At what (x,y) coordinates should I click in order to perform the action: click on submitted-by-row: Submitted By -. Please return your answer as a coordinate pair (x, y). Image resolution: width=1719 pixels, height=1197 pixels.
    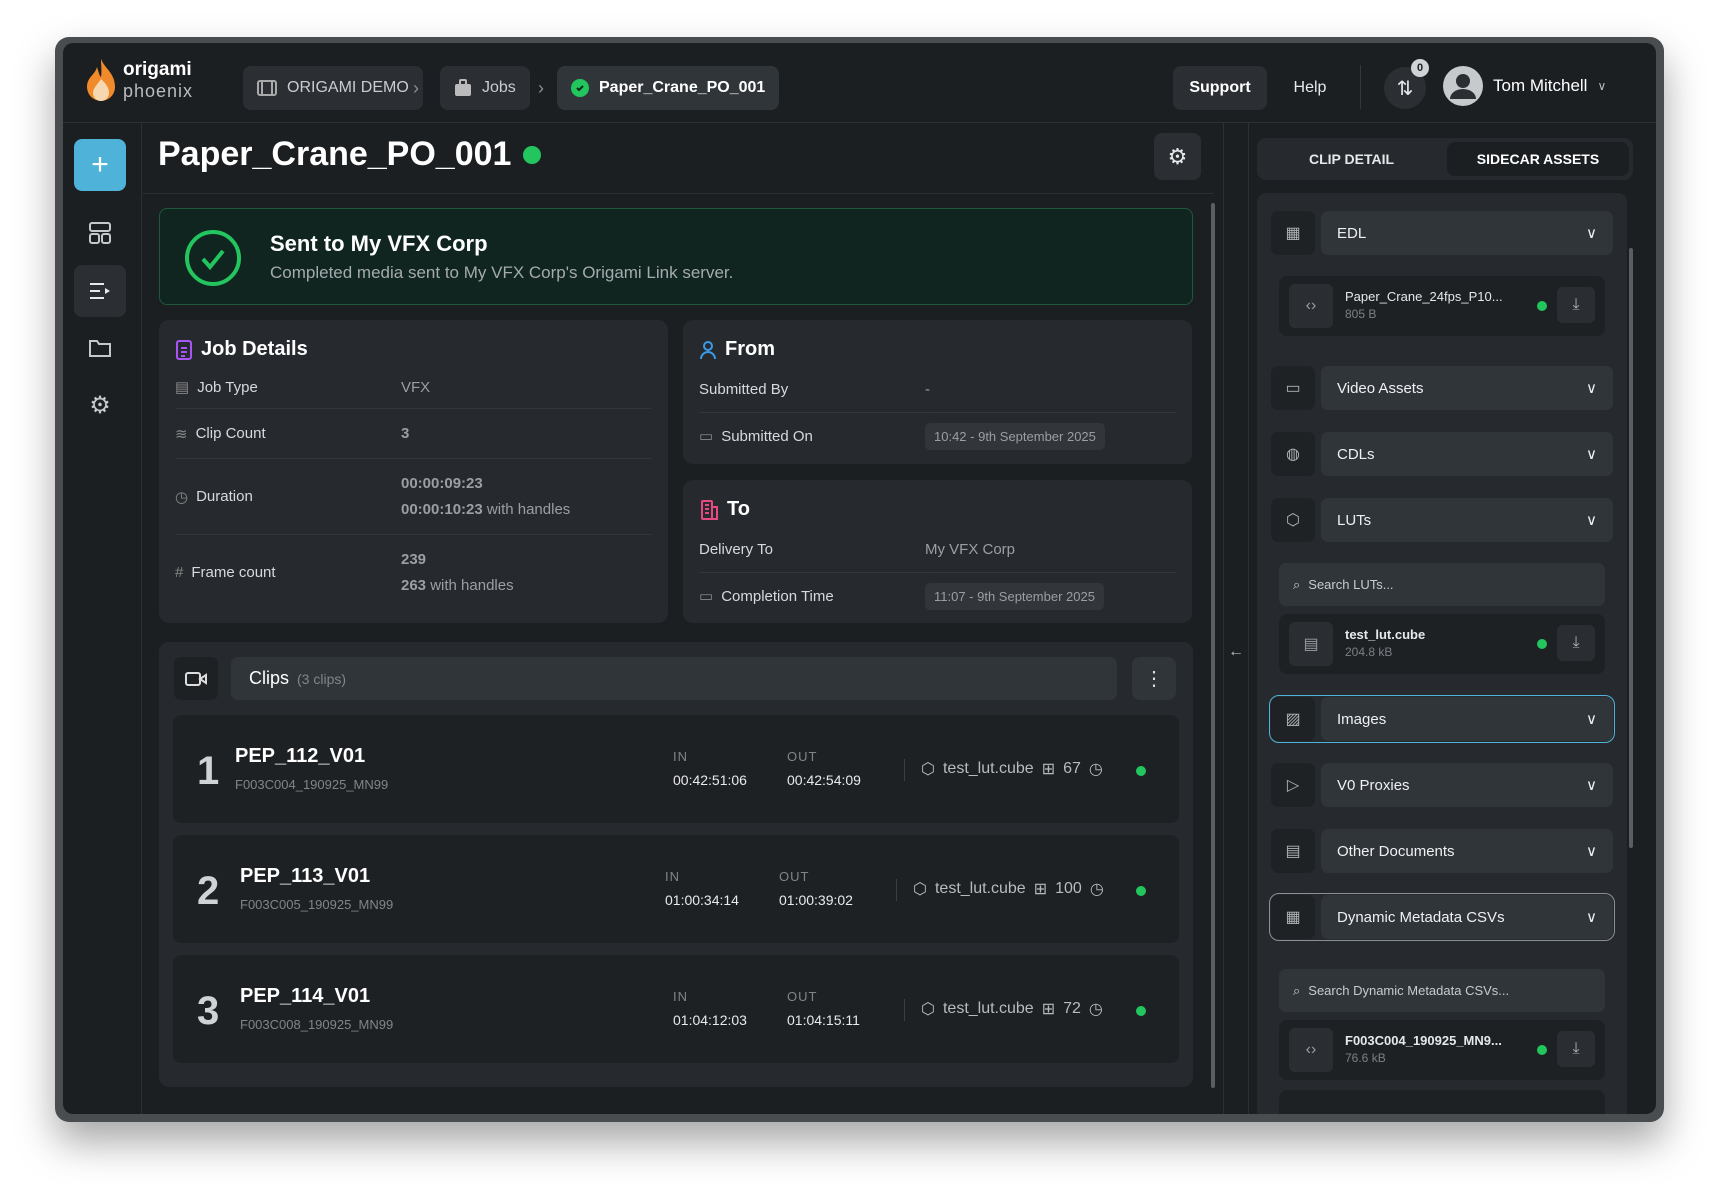
    Looking at the image, I should click on (937, 389).